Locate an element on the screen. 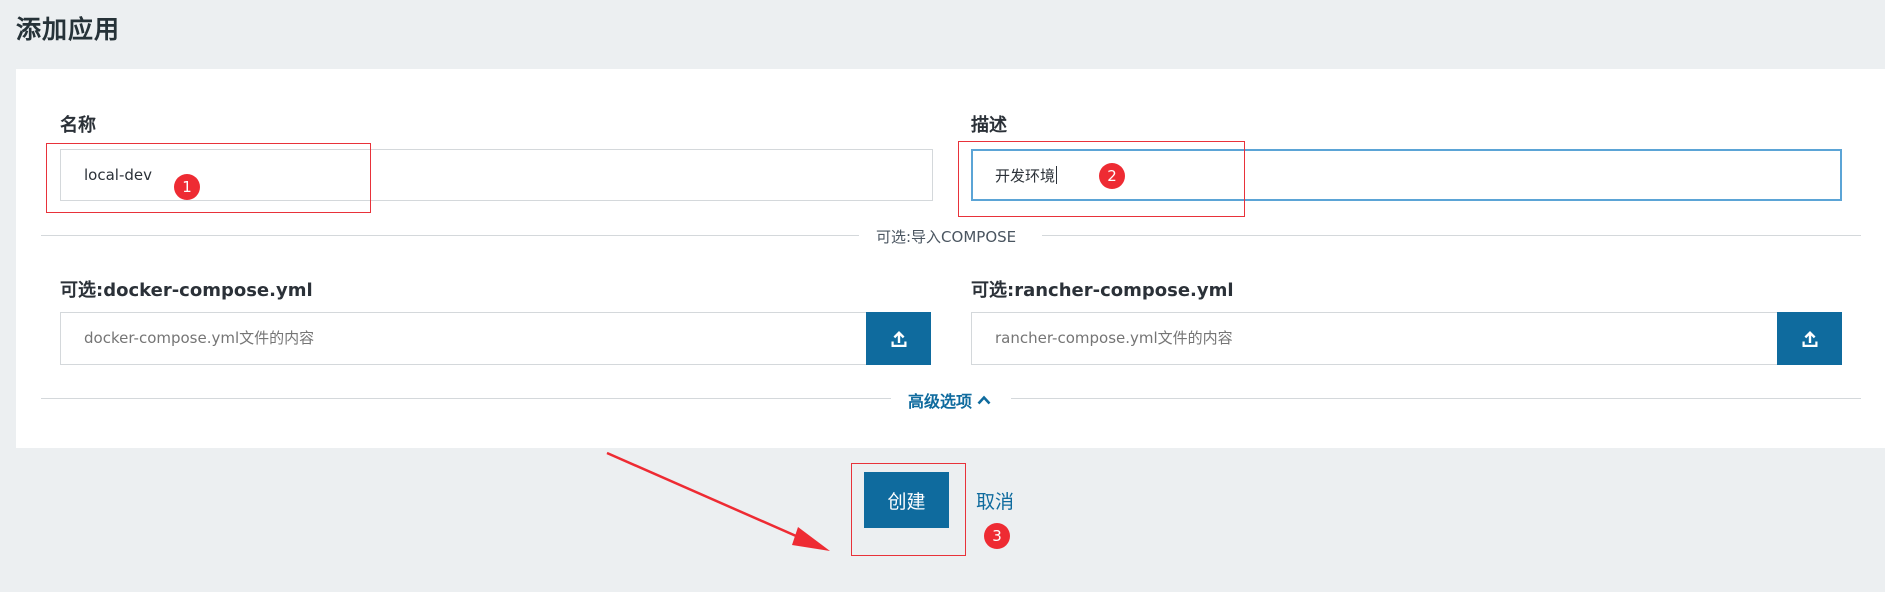  annotation-marker-3: 3 is located at coordinates (997, 536).